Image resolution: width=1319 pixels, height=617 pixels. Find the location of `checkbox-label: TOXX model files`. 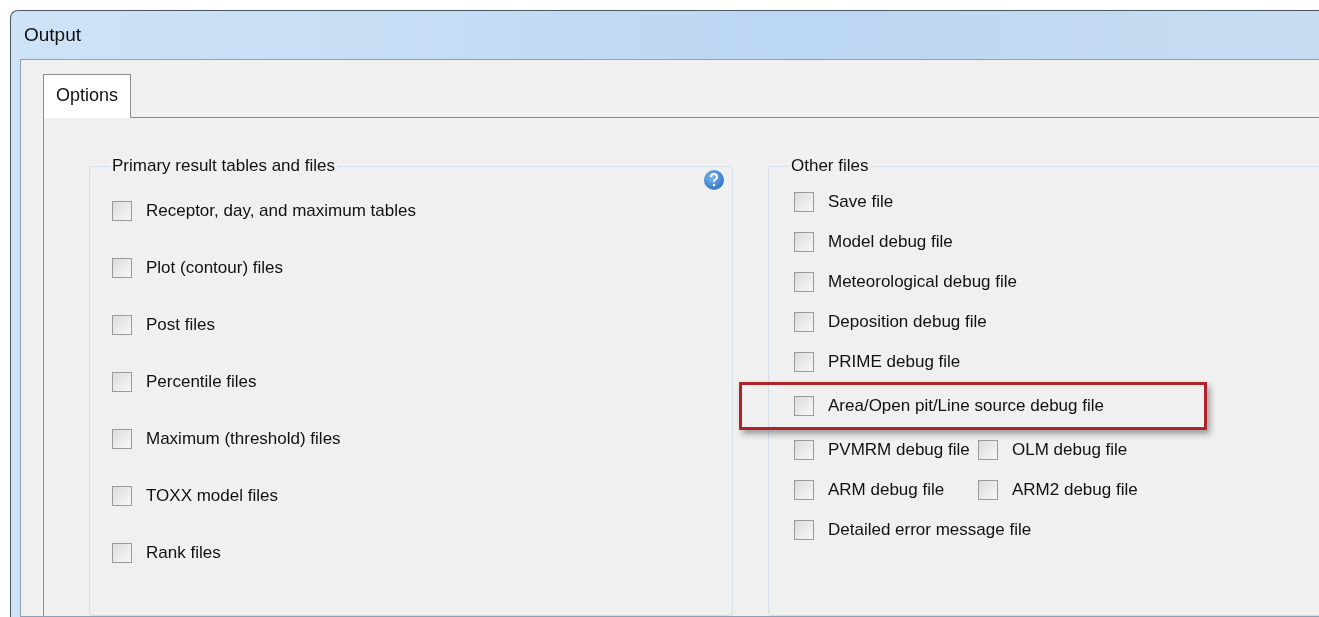

checkbox-label: TOXX model files is located at coordinates (212, 495).